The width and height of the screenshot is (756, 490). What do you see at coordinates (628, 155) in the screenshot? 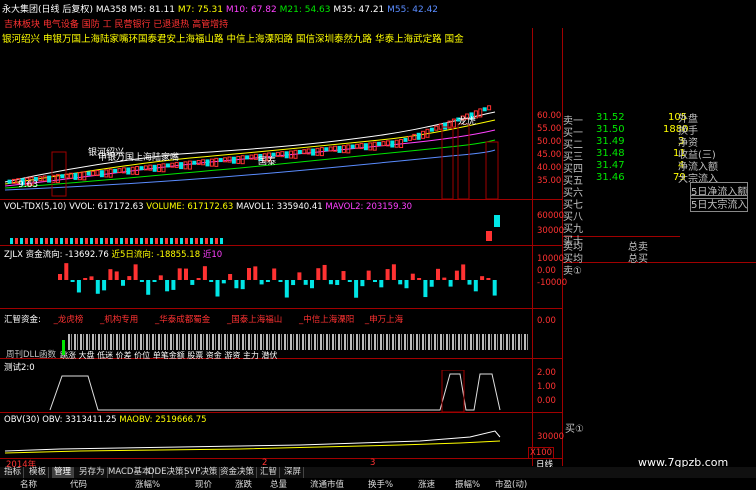
I see `buy-row: 买三 31.48 11` at bounding box center [628, 155].